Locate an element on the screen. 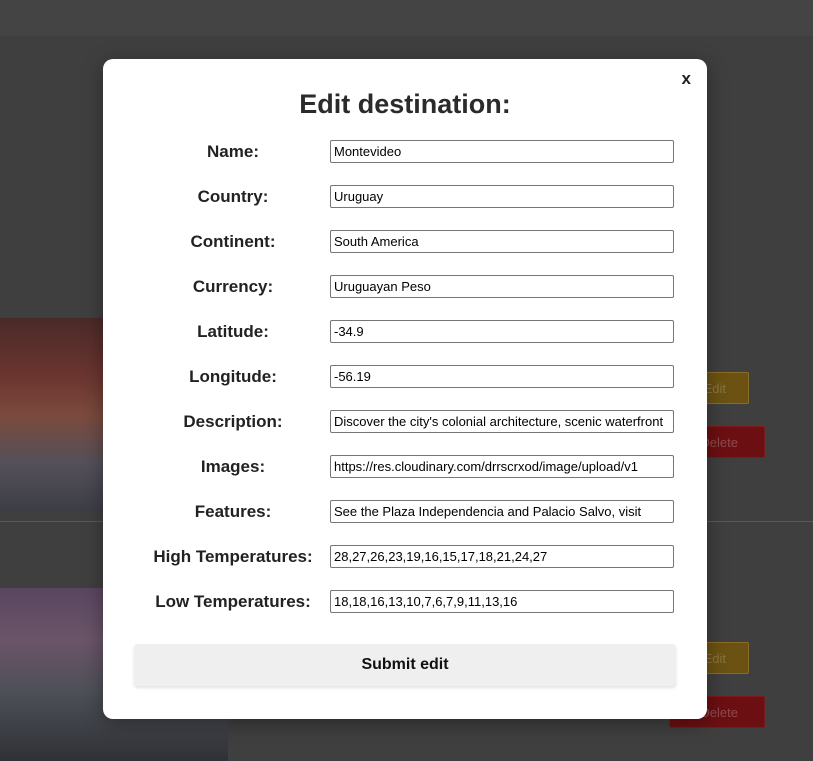 The image size is (813, 761). form-row-continent: Continent: is located at coordinates (405, 242).